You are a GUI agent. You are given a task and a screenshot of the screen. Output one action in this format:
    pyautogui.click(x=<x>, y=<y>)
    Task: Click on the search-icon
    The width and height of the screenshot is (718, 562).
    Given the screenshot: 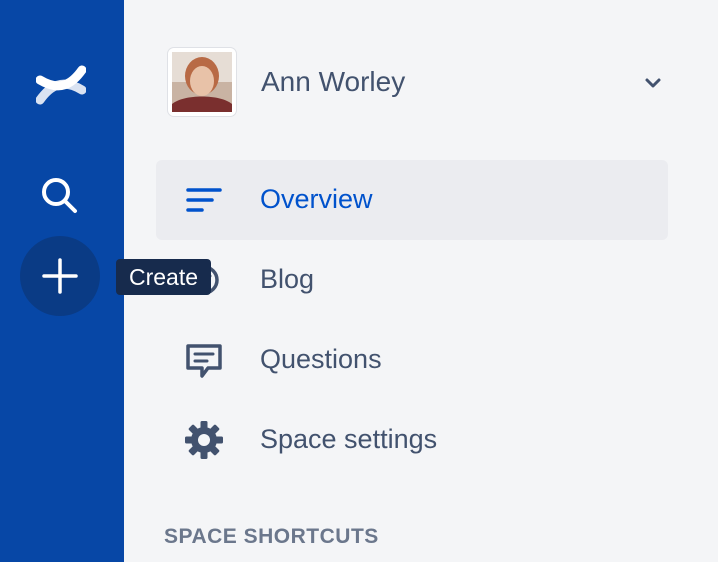 What is the action you would take?
    pyautogui.click(x=60, y=201)
    